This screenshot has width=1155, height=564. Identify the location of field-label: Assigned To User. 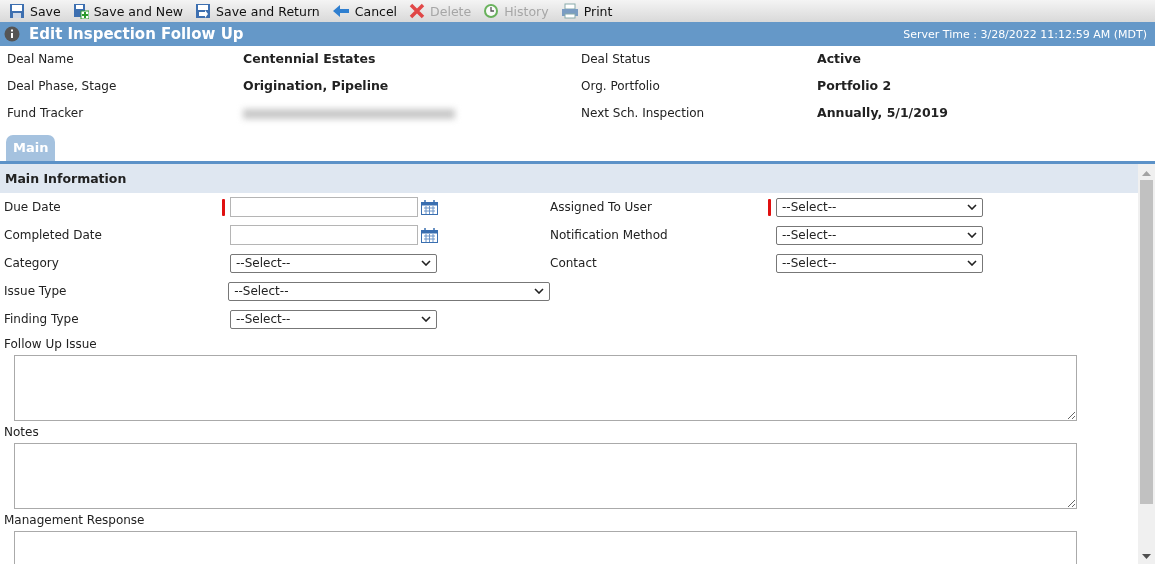
(601, 207).